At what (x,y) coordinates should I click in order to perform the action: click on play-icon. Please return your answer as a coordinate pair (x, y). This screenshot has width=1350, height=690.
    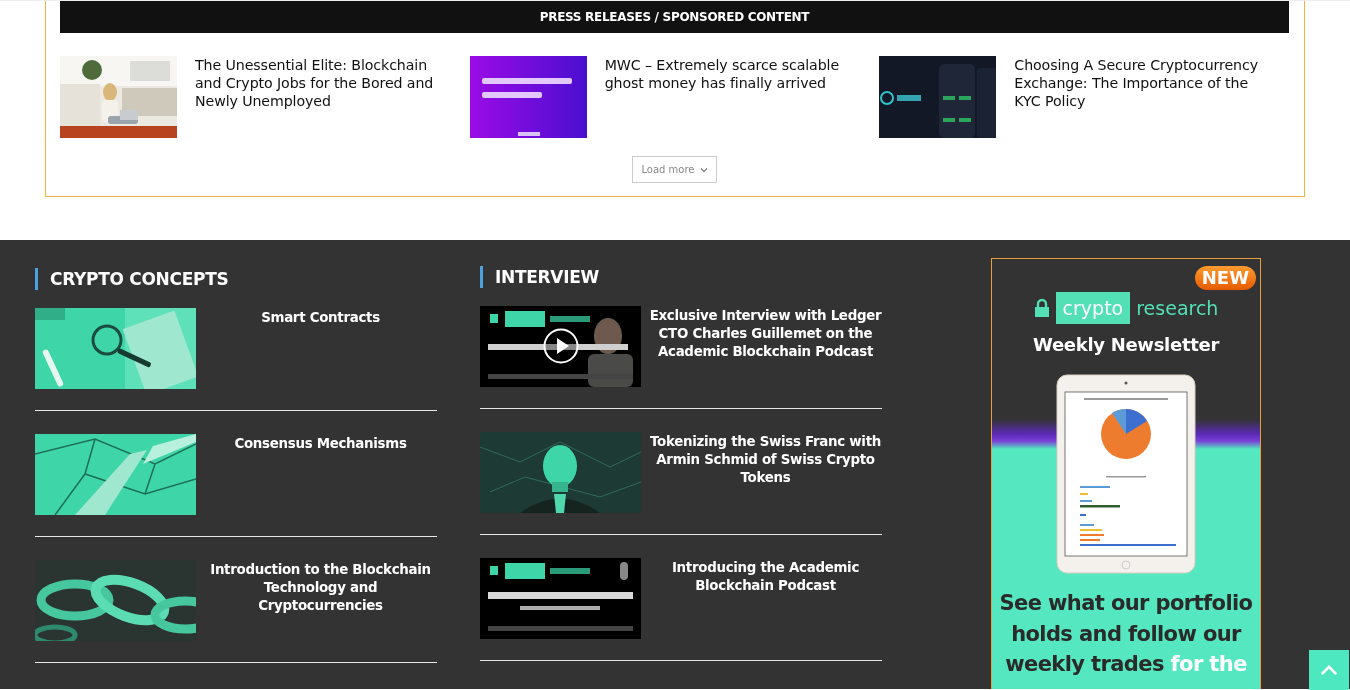
    Looking at the image, I should click on (561, 346).